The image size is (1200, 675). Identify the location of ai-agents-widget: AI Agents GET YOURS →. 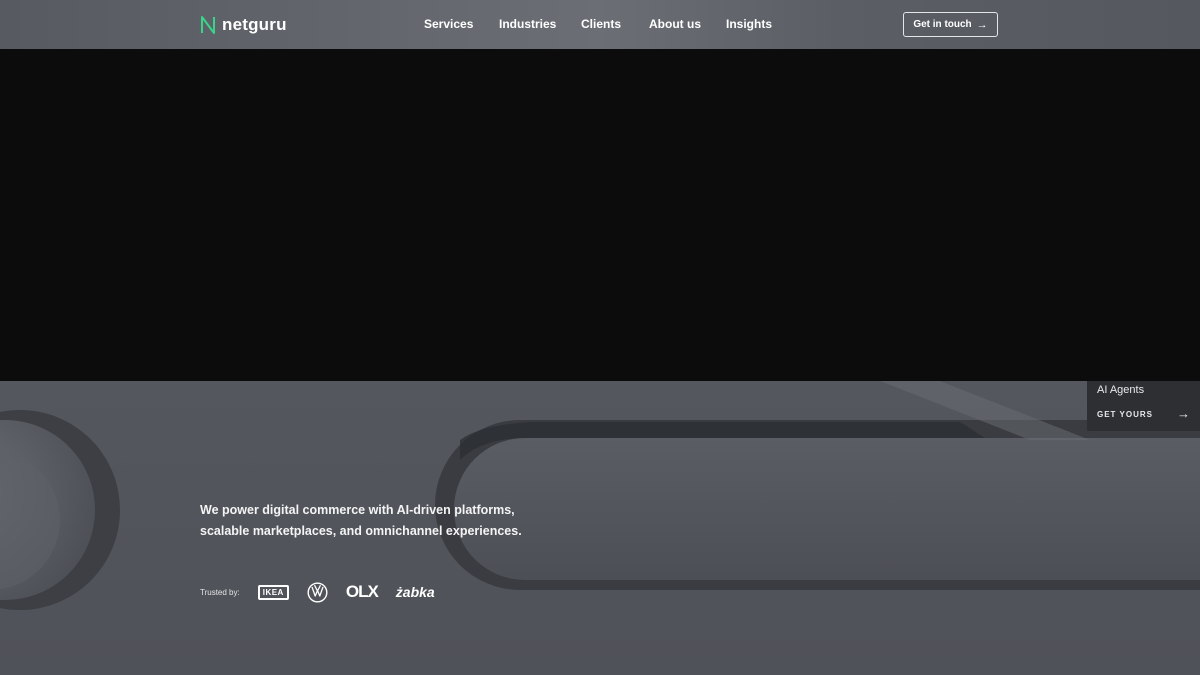
(1143, 406).